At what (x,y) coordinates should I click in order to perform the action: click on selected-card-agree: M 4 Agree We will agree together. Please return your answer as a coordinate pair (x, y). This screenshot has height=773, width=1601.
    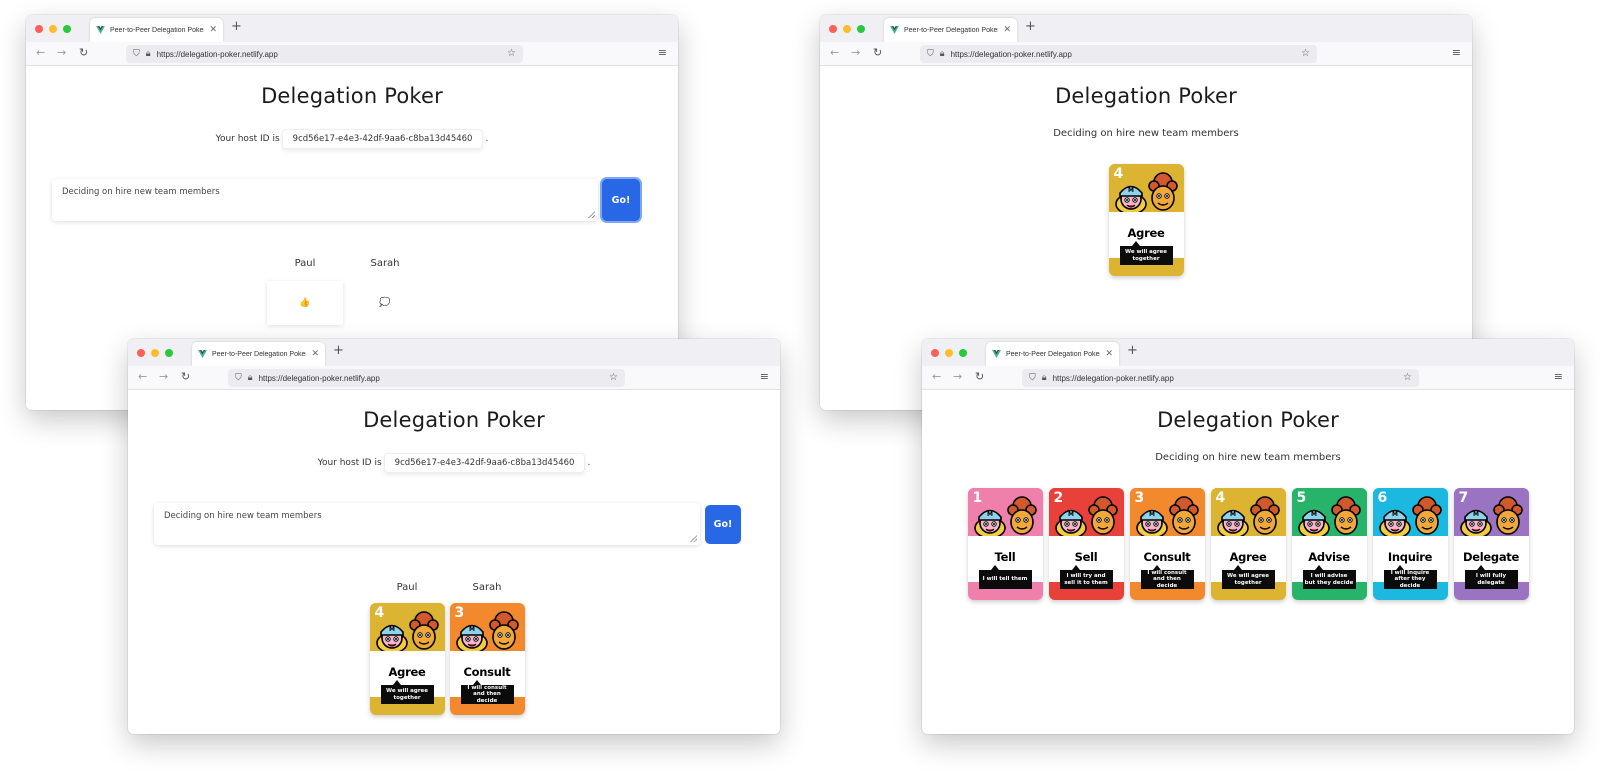
    Looking at the image, I should click on (1146, 220).